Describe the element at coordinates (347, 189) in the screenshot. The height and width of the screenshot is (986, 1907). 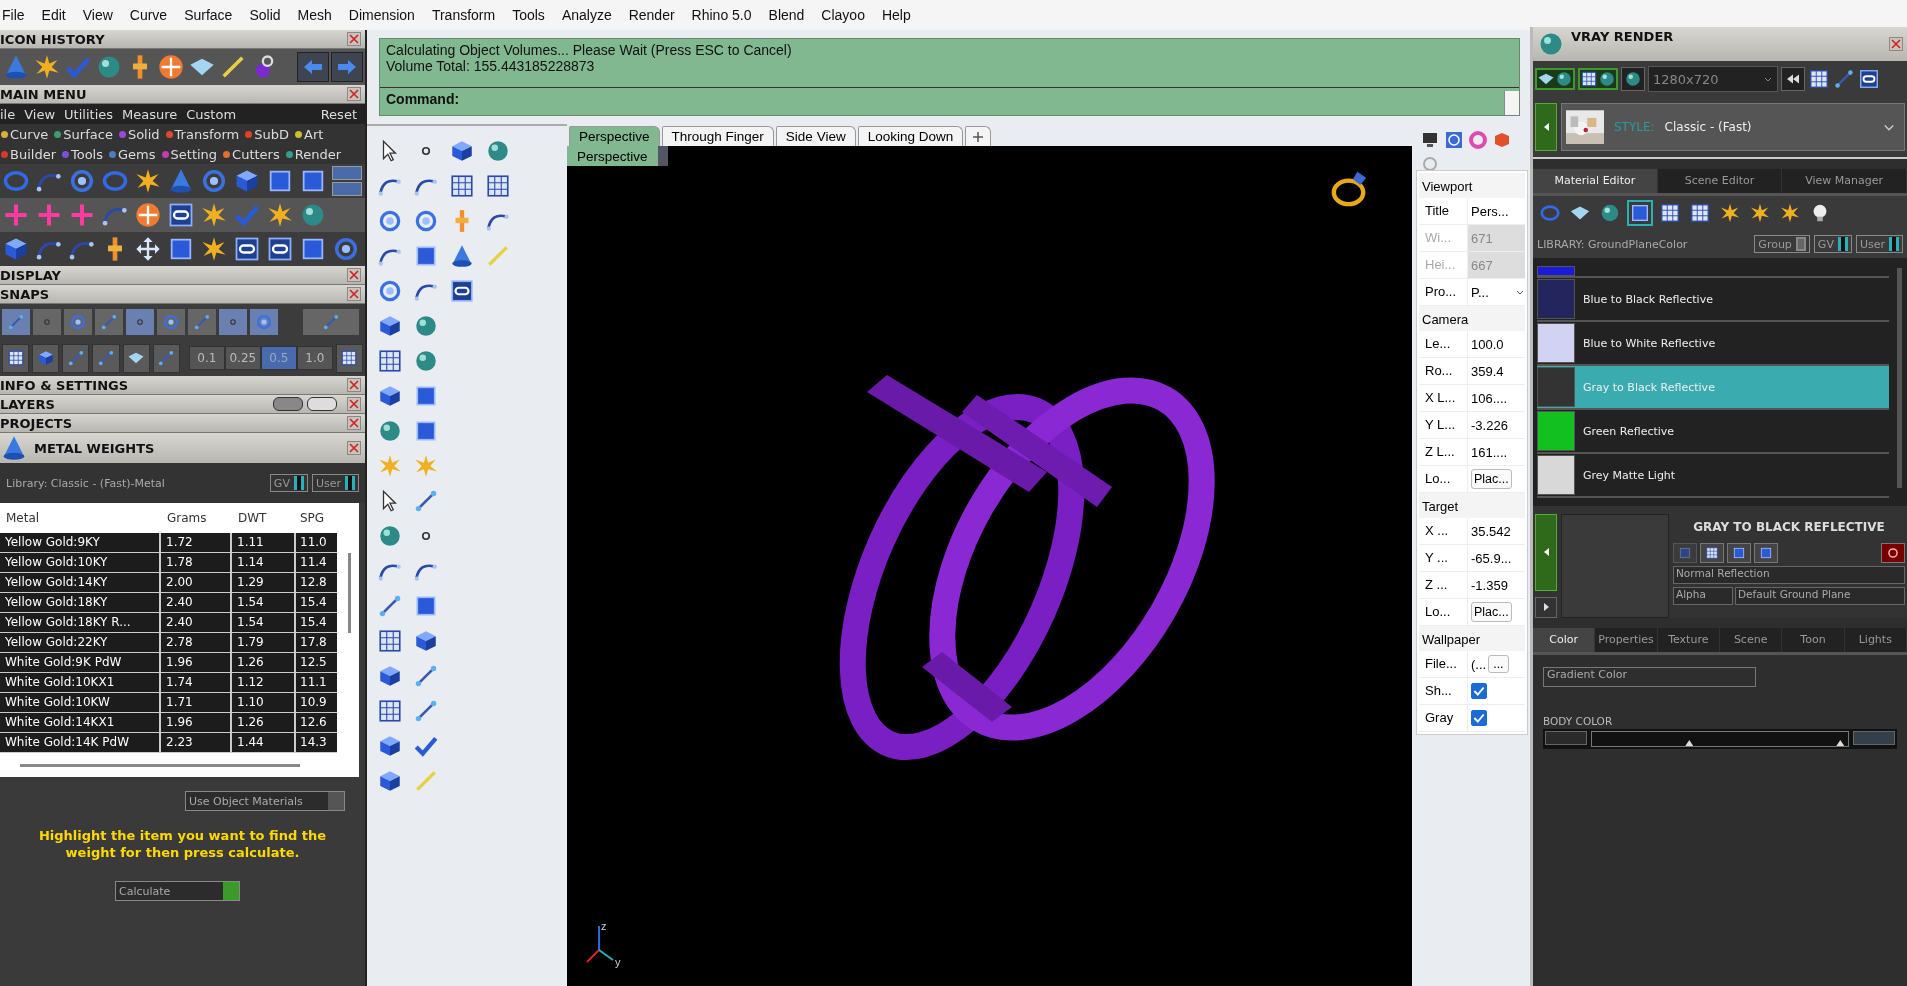
I see `panel-toggle-button` at that location.